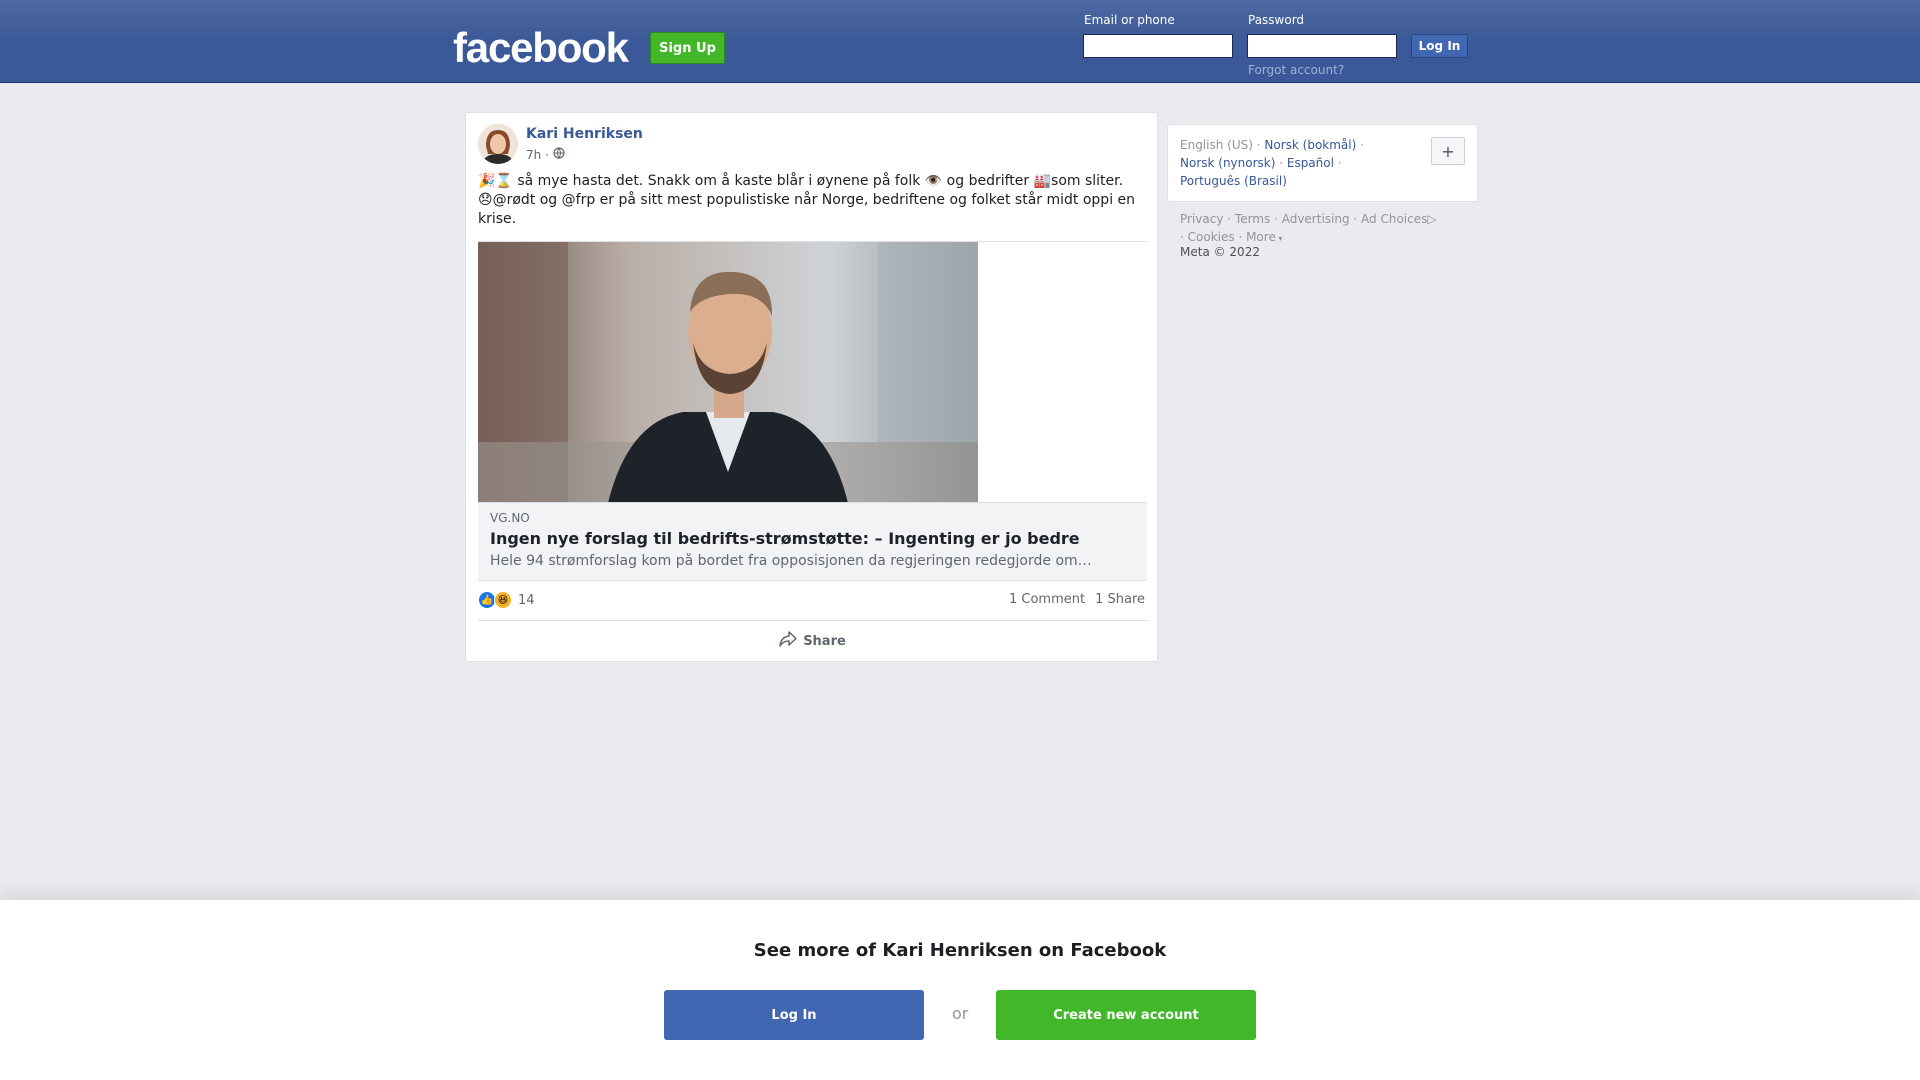 This screenshot has height=1080, width=1920. Describe the element at coordinates (1316, 219) in the screenshot. I see `footer-link-advertising: Advertising` at that location.